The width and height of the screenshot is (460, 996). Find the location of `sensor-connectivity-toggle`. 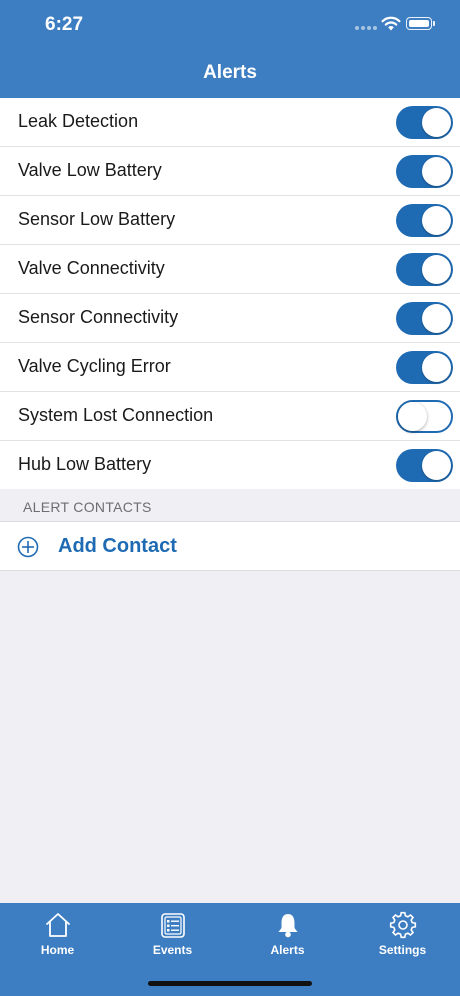

sensor-connectivity-toggle is located at coordinates (424, 318).